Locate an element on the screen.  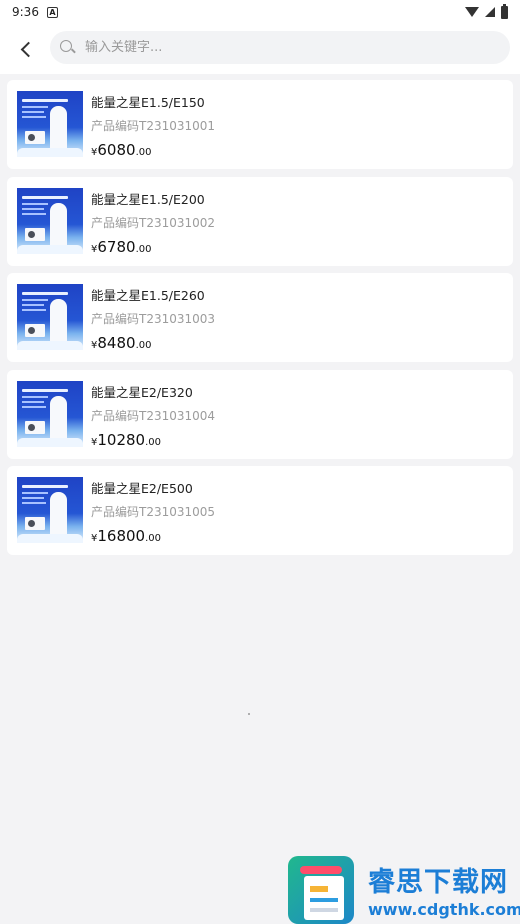
search-icon is located at coordinates (68, 47).